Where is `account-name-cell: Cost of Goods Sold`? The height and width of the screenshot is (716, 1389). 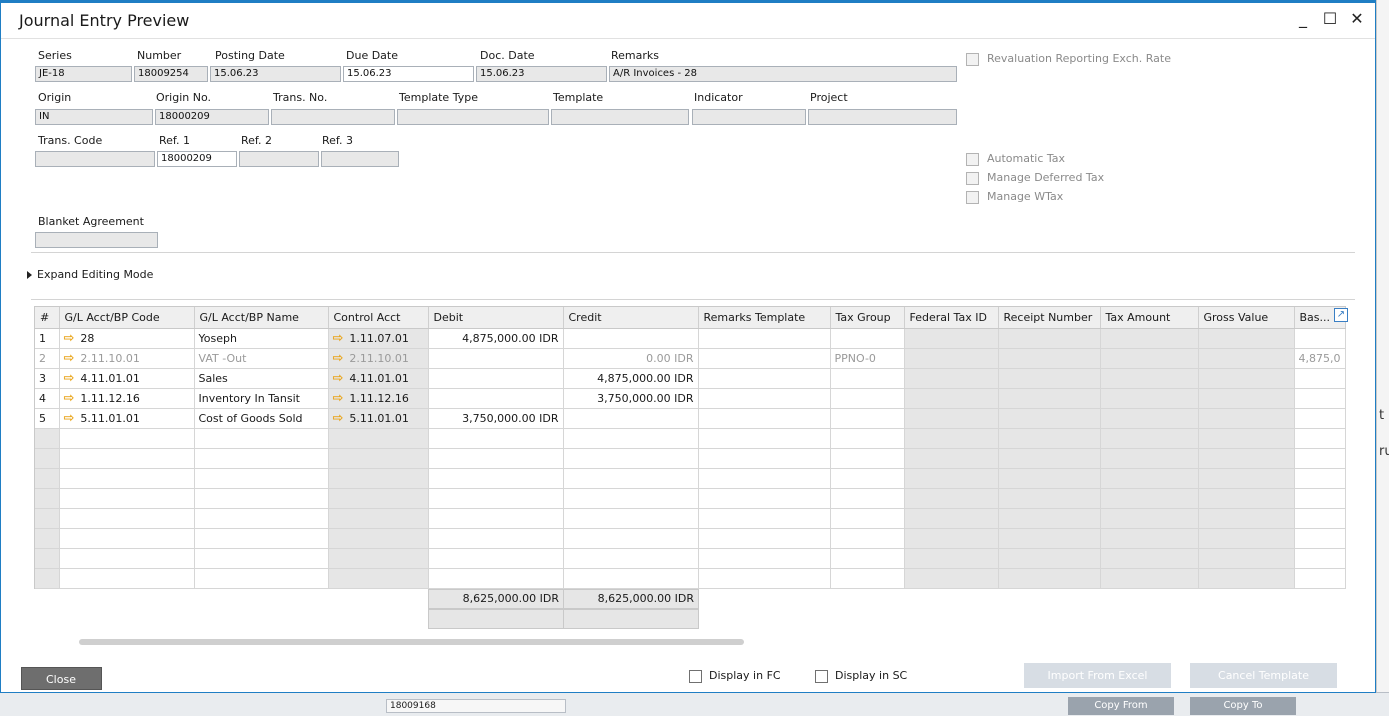 account-name-cell: Cost of Goods Sold is located at coordinates (261, 418).